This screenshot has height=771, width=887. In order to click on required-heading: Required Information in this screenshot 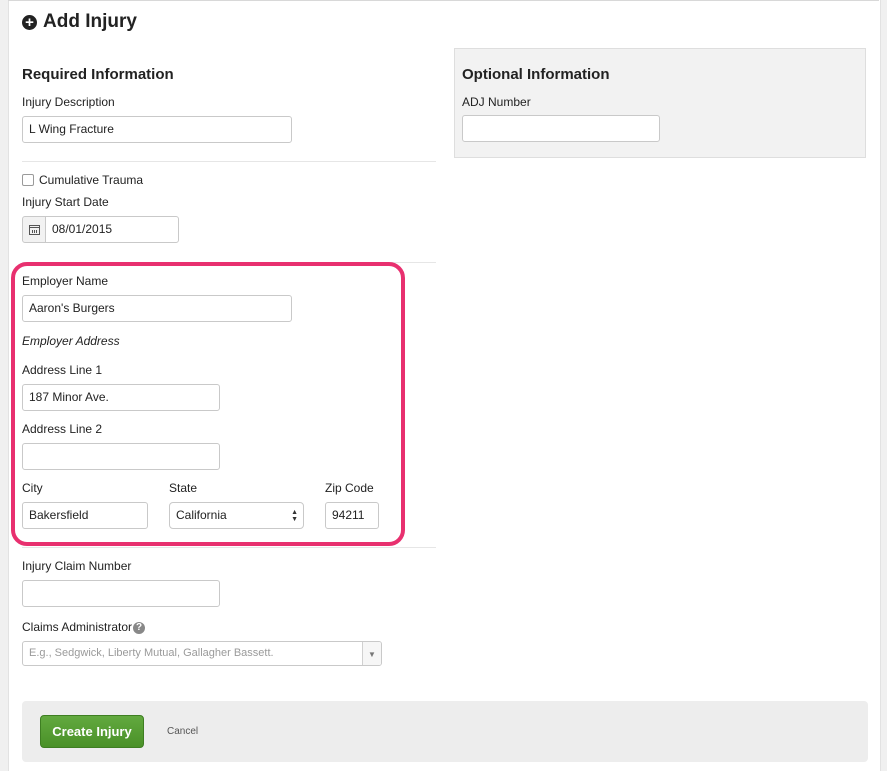, I will do `click(98, 74)`.